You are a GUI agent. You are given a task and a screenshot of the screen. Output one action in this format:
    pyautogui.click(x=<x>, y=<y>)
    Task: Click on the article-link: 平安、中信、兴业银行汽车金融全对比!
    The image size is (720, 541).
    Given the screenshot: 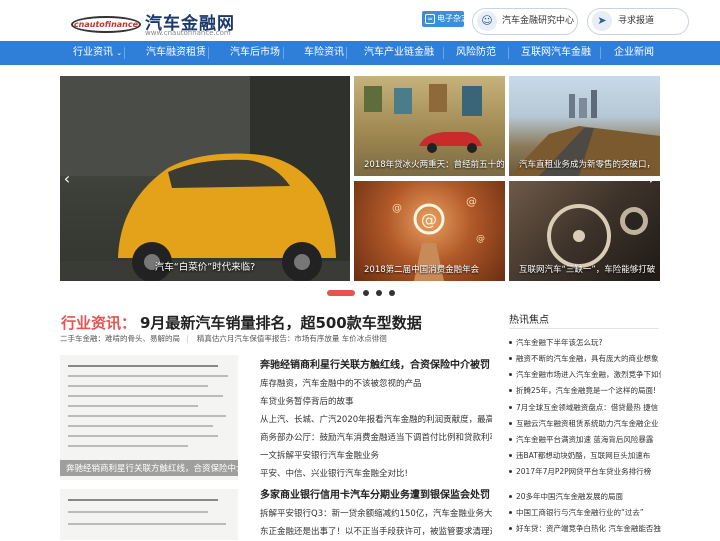 What is the action you would take?
    pyautogui.click(x=376, y=474)
    